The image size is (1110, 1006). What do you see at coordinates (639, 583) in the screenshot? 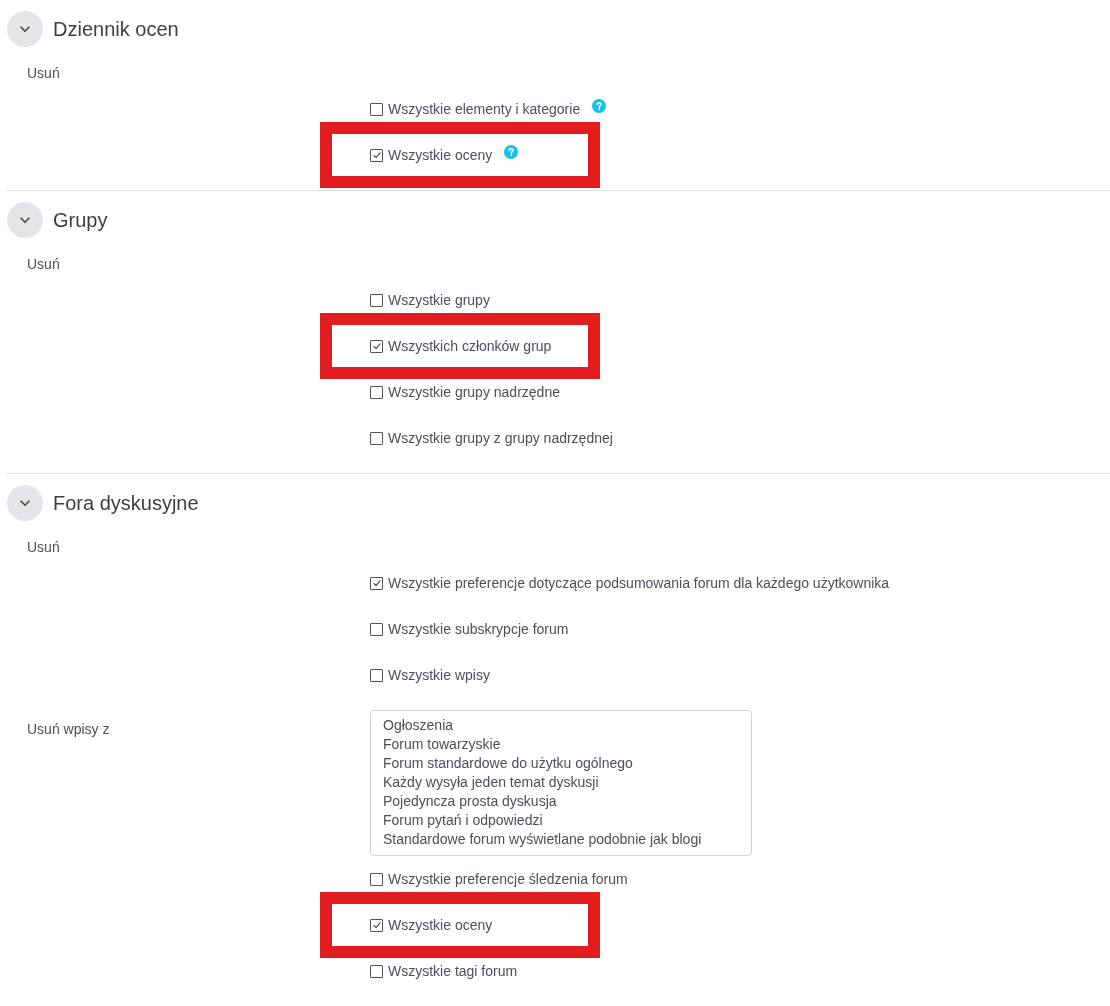
I see `checkbox-label: Wszystkie preferencje dotyczące podsumowania forum dla każdego użytkownika` at bounding box center [639, 583].